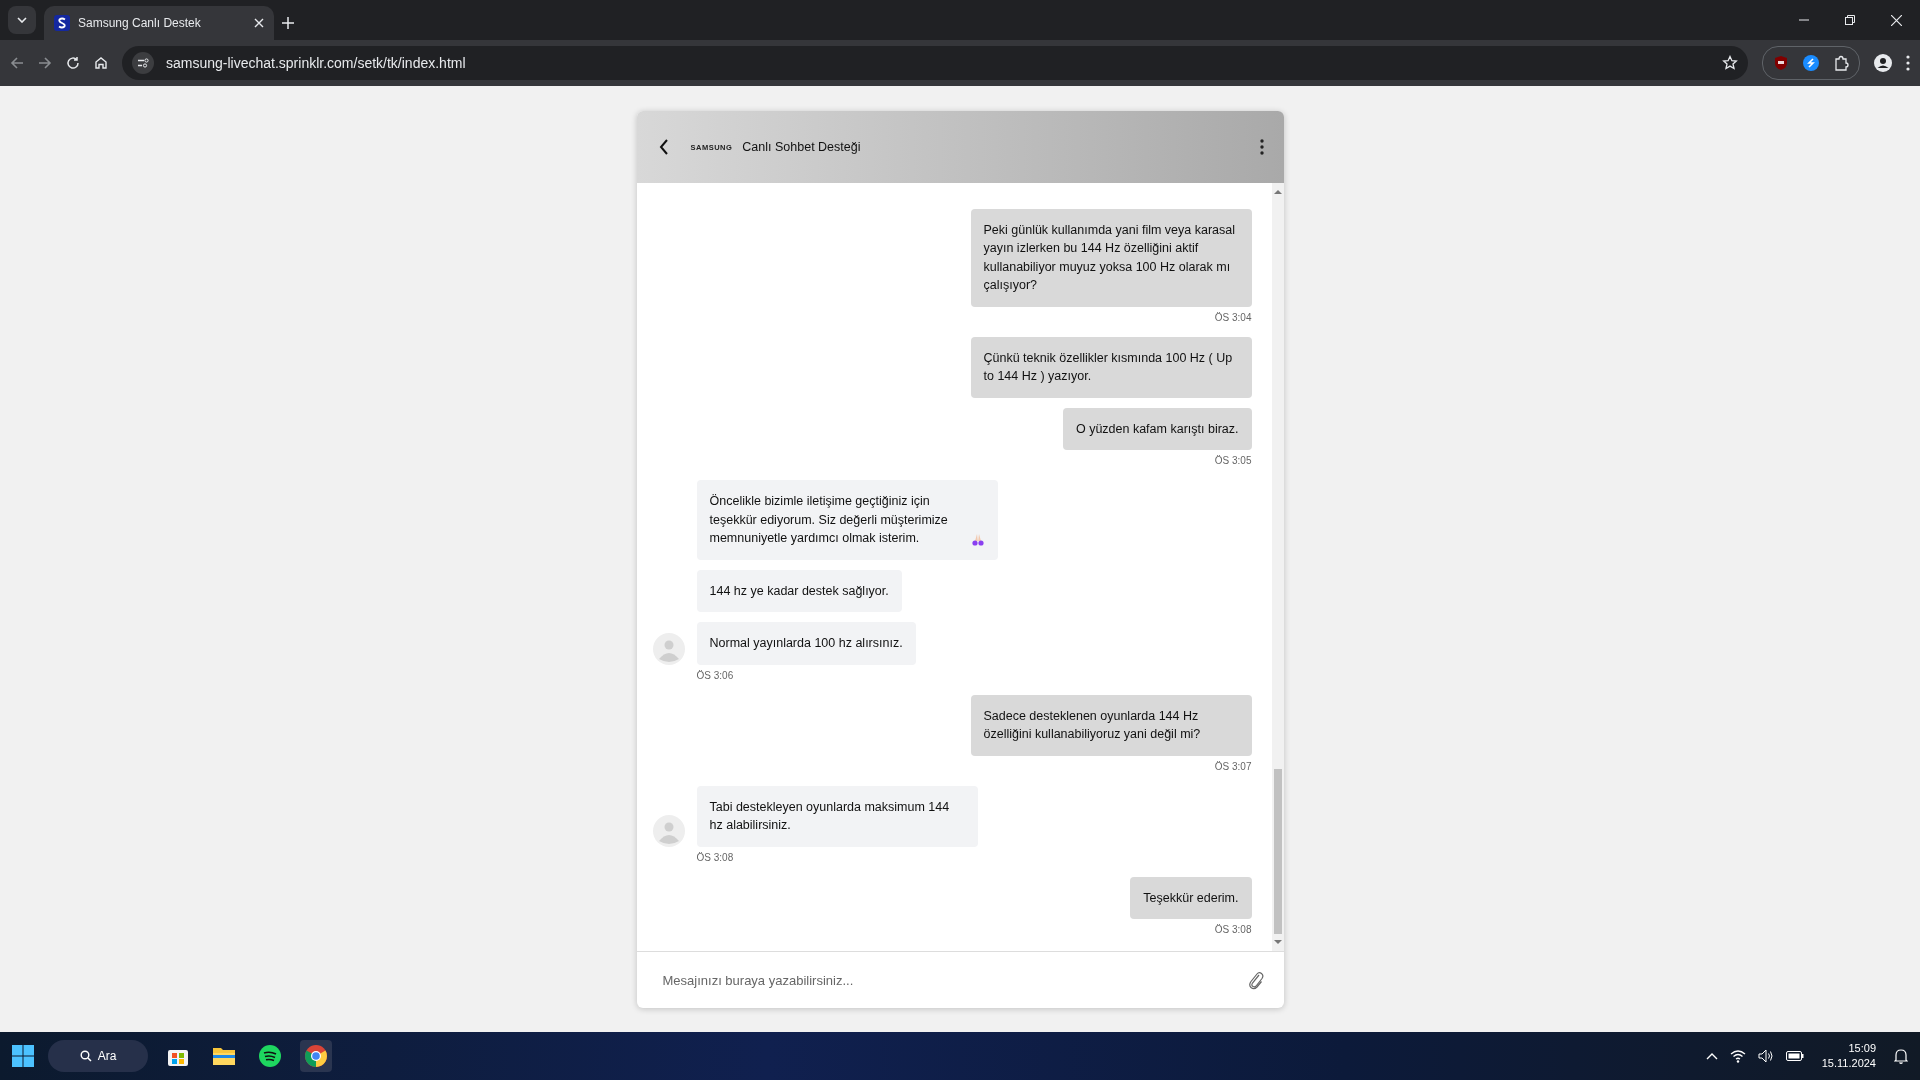 The image size is (1920, 1080). Describe the element at coordinates (1277, 942) in the screenshot. I see `scroll-down-icon` at that location.